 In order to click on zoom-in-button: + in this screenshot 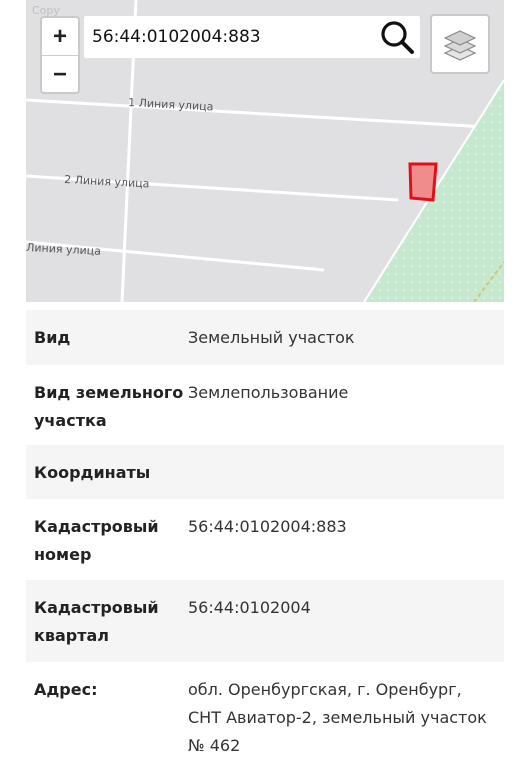, I will do `click(60, 37)`.